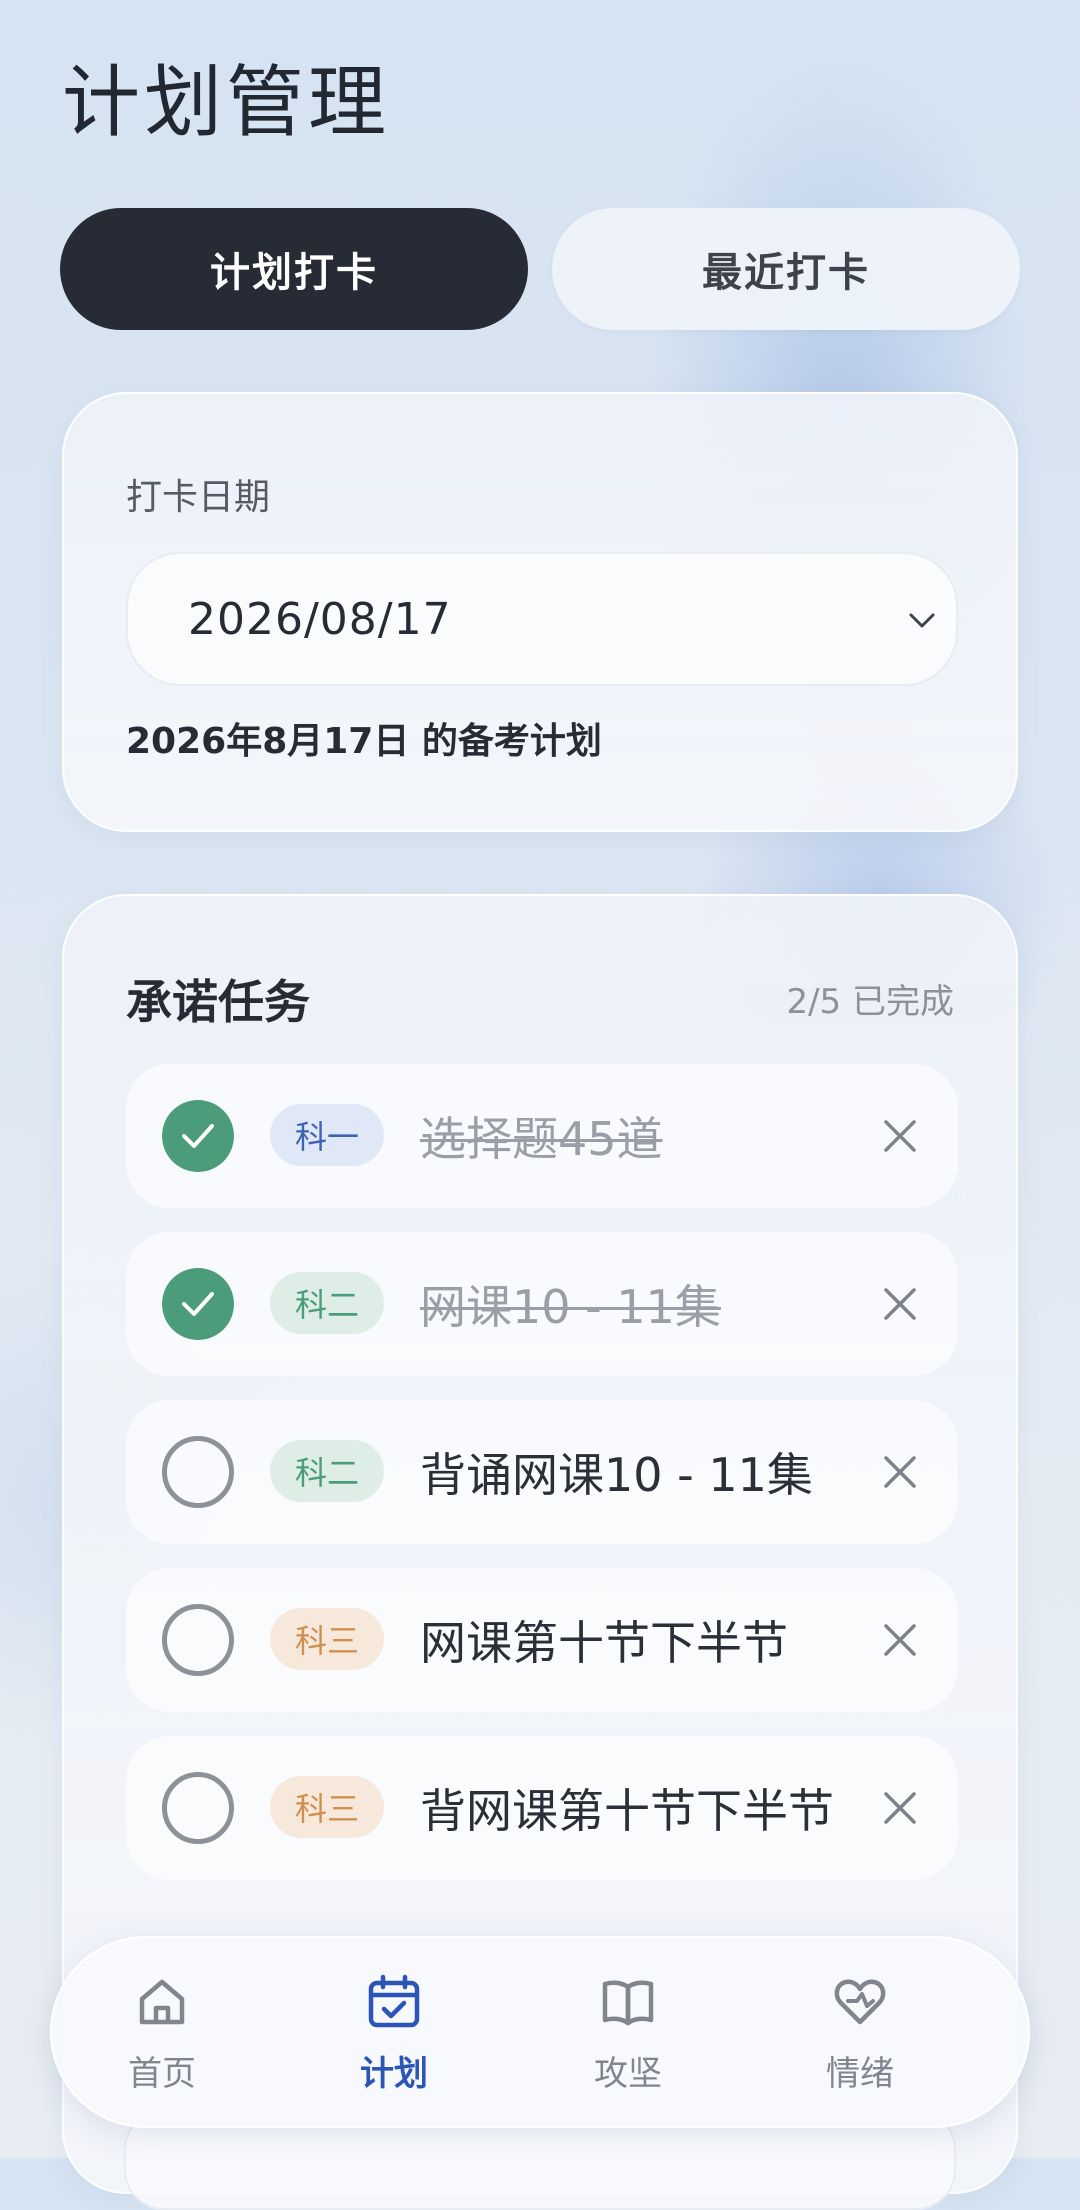 The image size is (1080, 2210). I want to click on task-text: 选择题45道, so click(541, 1139).